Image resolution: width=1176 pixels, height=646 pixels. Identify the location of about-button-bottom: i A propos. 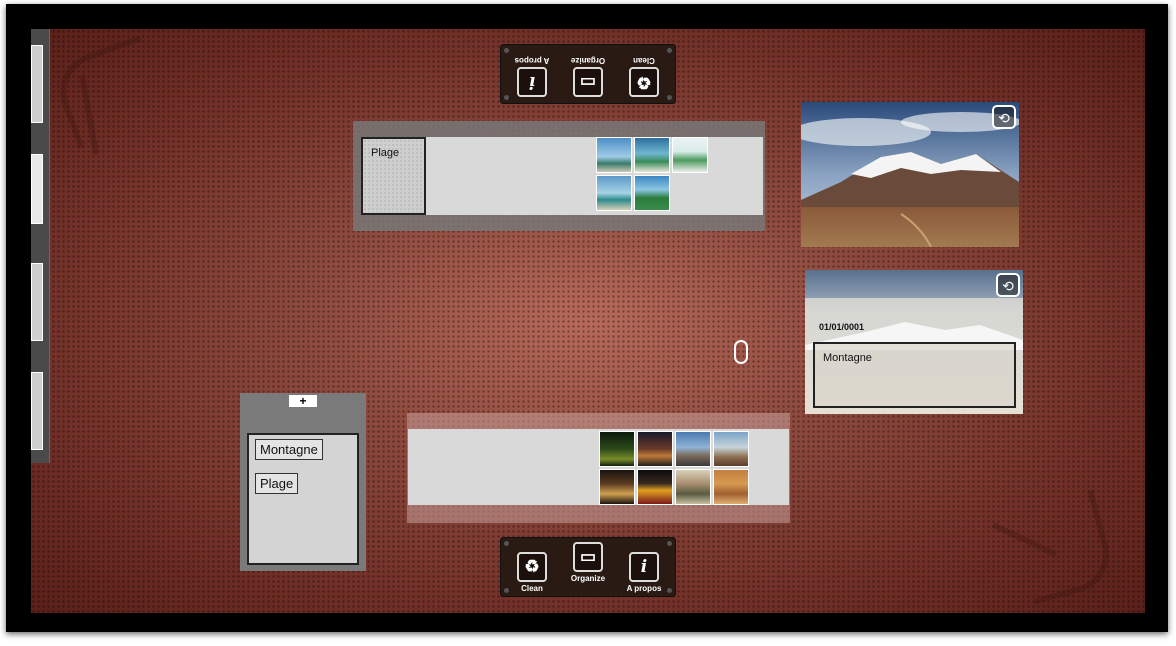
(644, 572).